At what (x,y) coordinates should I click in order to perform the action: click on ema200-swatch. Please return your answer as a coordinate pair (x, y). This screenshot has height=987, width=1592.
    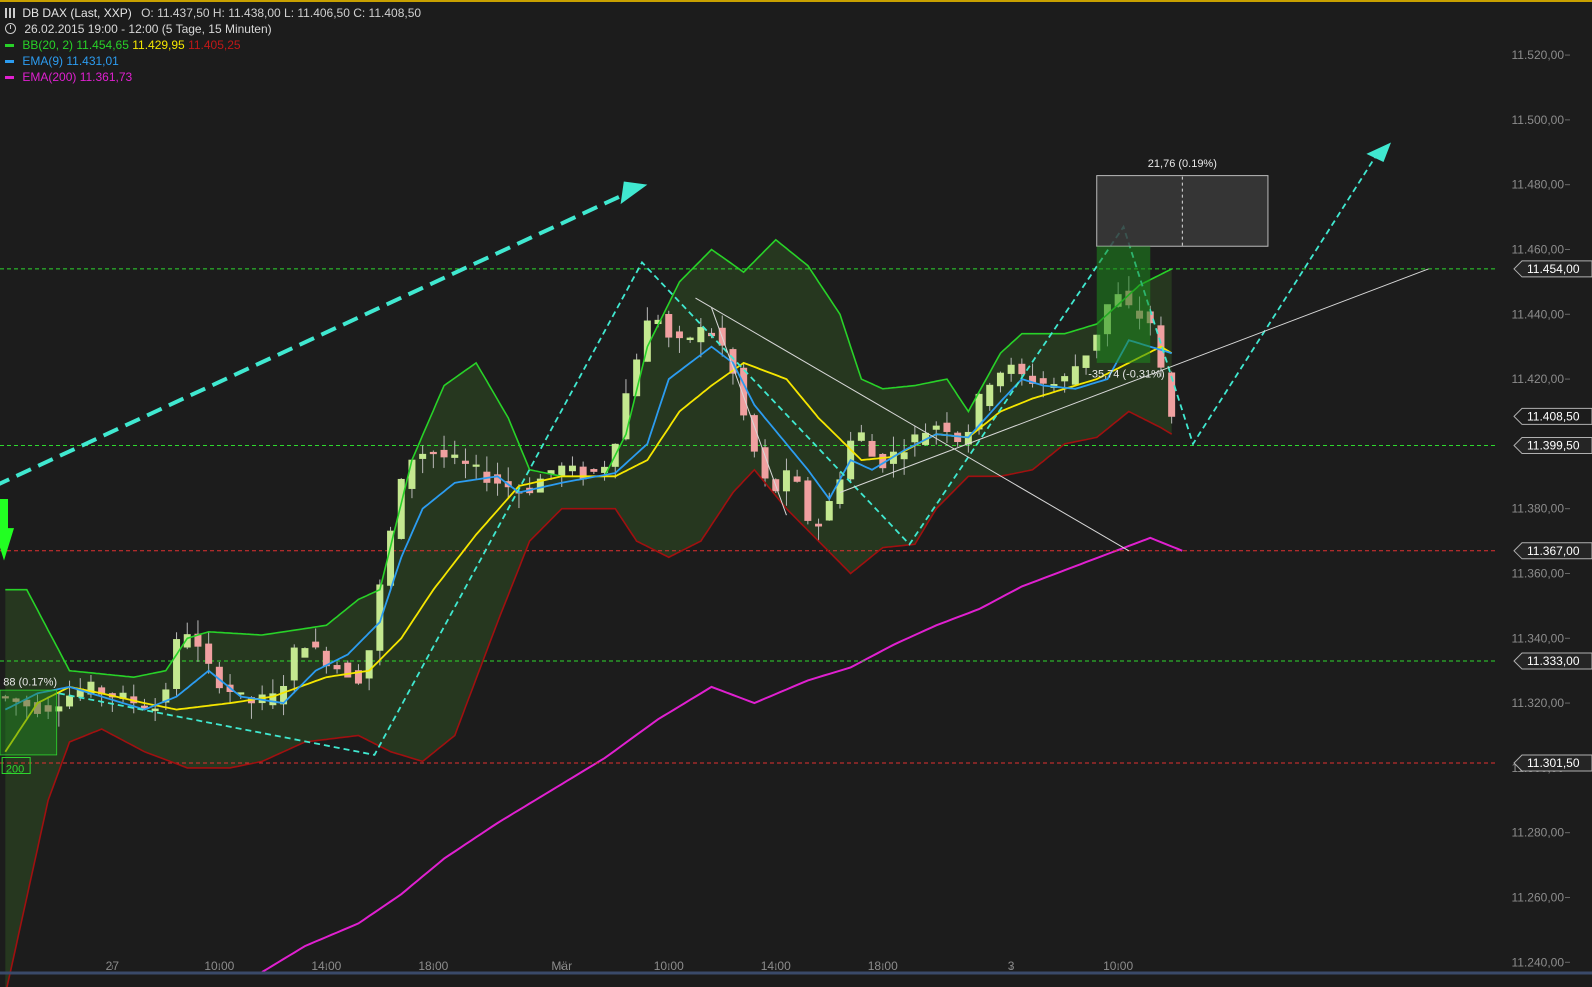
    Looking at the image, I should click on (9, 78).